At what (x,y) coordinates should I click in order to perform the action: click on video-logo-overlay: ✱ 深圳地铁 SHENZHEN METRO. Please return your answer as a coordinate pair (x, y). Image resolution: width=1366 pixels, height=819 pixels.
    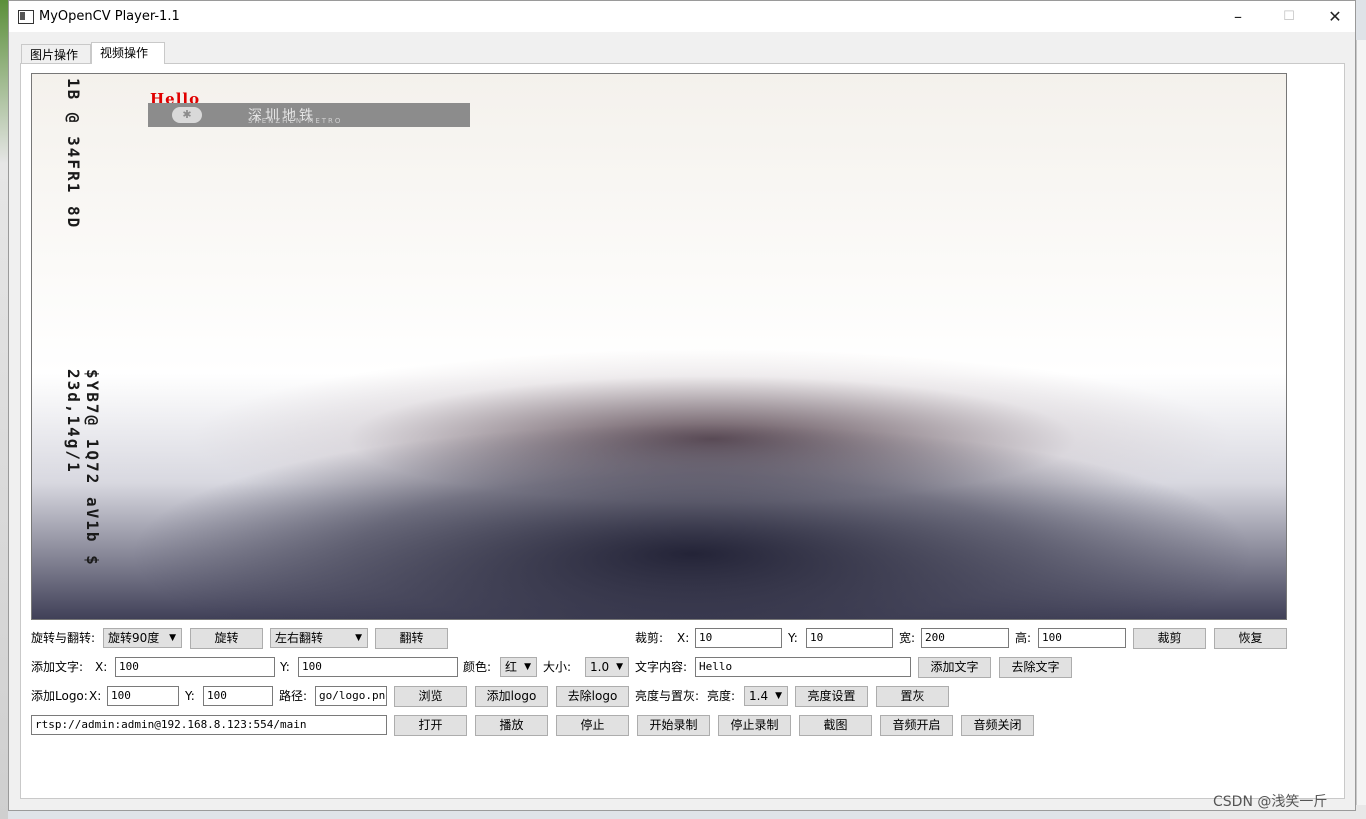
    Looking at the image, I should click on (309, 115).